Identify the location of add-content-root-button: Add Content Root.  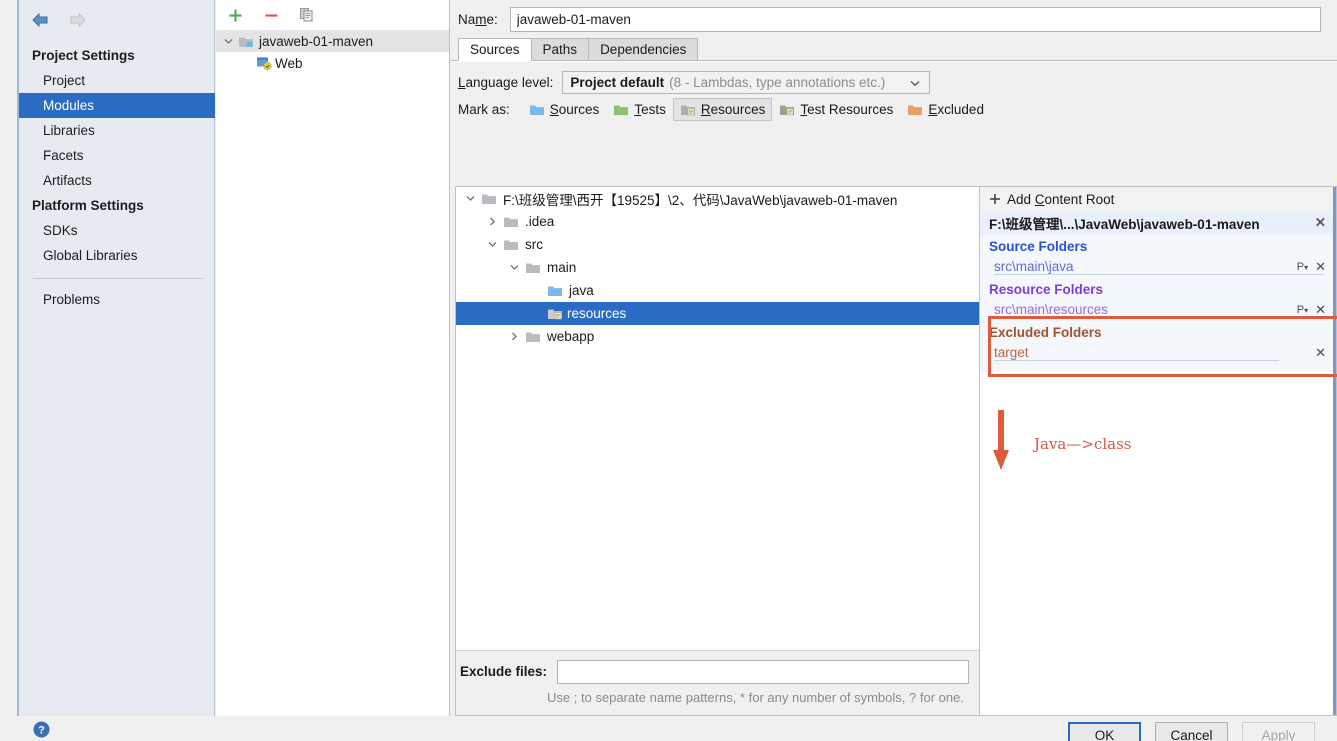
(1158, 199).